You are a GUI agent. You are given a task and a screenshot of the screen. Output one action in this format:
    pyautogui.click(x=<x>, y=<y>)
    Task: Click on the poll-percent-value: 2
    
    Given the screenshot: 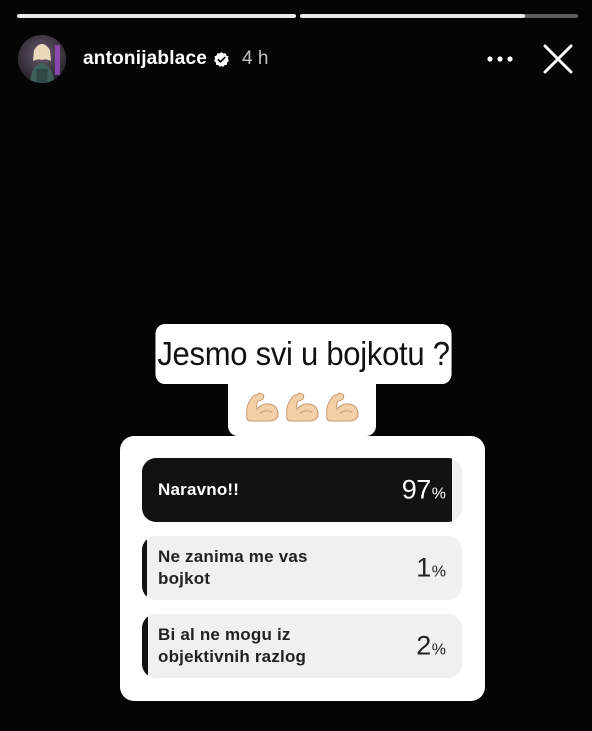 What is the action you would take?
    pyautogui.click(x=423, y=645)
    